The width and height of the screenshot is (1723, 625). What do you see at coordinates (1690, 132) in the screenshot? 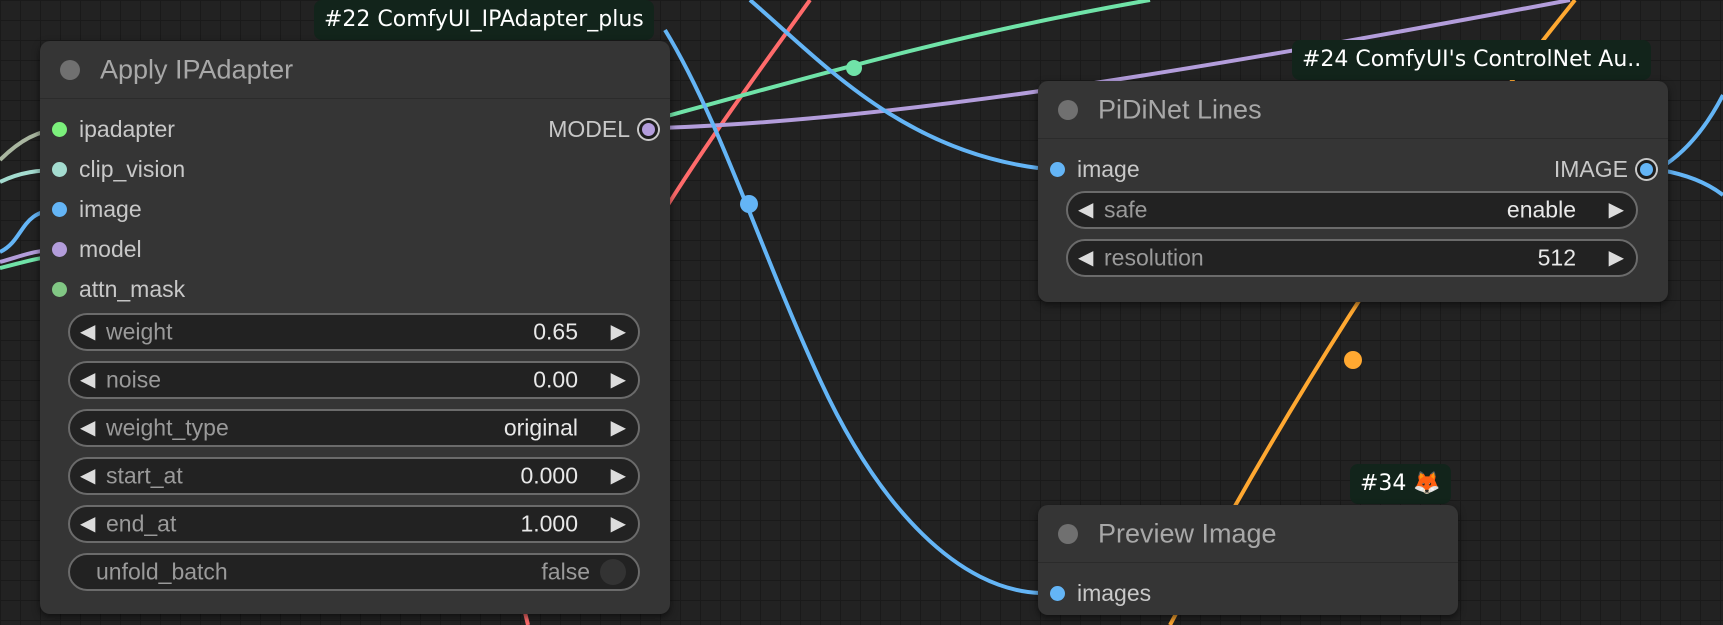
I see `link-image-out-up` at bounding box center [1690, 132].